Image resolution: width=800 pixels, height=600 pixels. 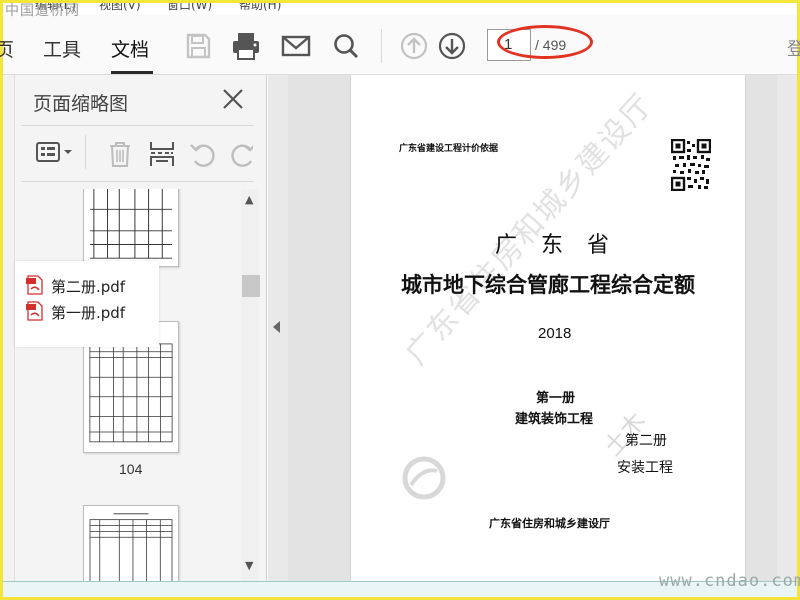 I want to click on page-split-icon, so click(x=162, y=154).